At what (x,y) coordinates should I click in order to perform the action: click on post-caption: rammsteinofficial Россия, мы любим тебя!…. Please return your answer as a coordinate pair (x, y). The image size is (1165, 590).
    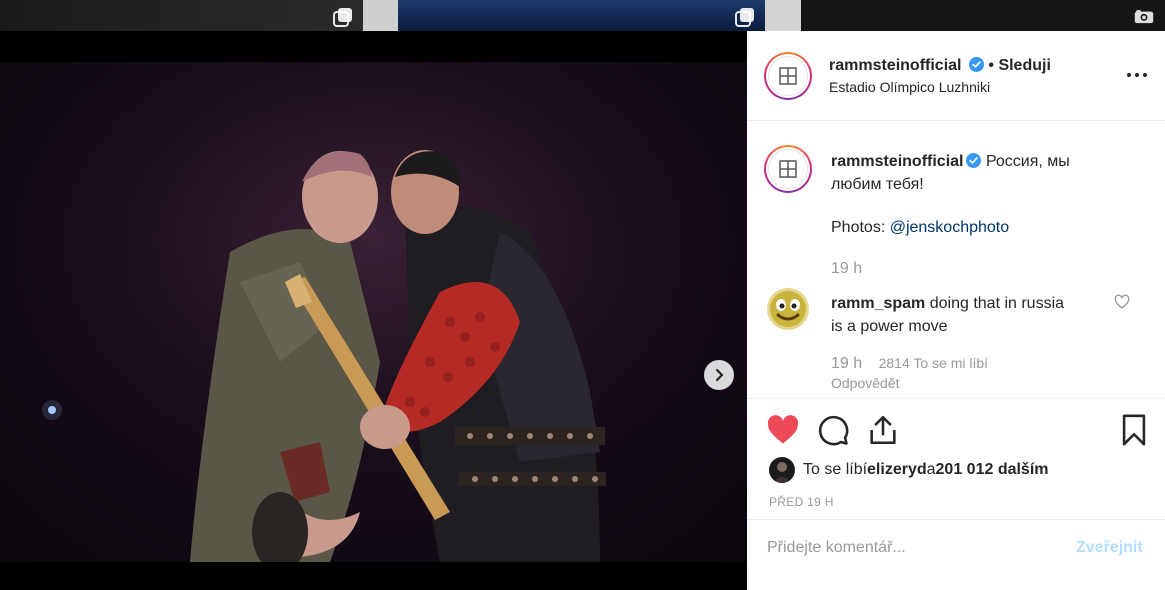
    Looking at the image, I should click on (991, 194).